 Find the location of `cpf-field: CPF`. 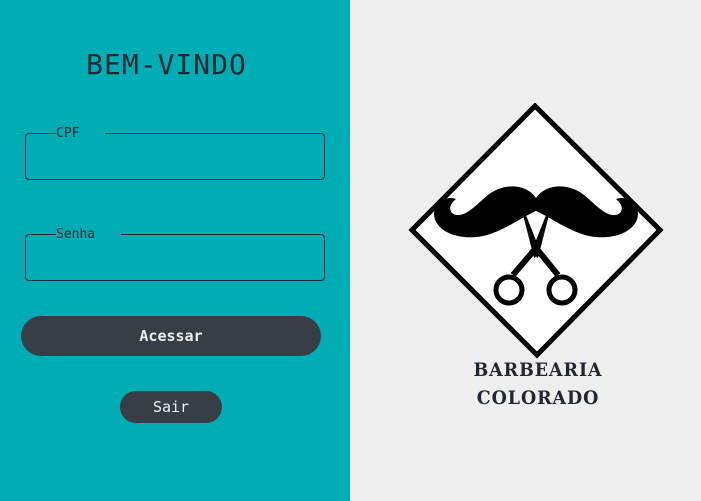

cpf-field: CPF is located at coordinates (175, 153).